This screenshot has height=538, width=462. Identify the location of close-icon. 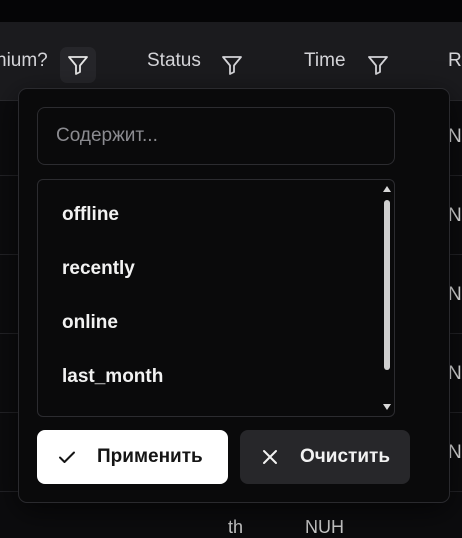
(270, 457).